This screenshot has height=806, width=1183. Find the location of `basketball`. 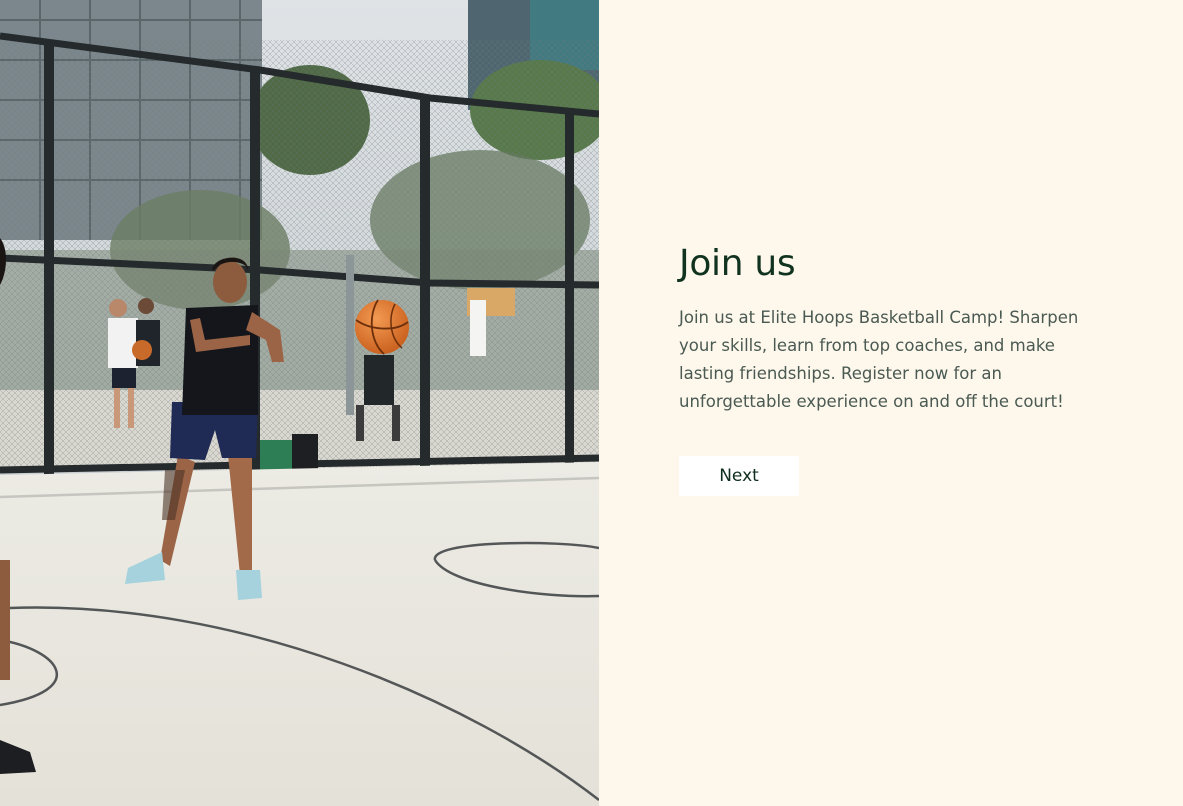

basketball is located at coordinates (382, 327).